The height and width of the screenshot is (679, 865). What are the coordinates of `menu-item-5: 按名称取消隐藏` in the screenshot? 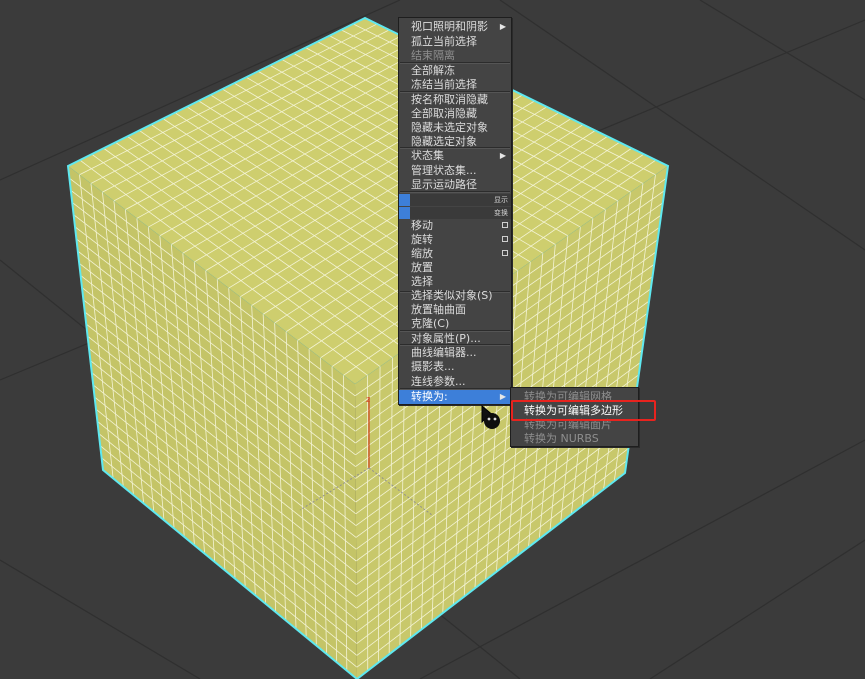 It's located at (455, 100).